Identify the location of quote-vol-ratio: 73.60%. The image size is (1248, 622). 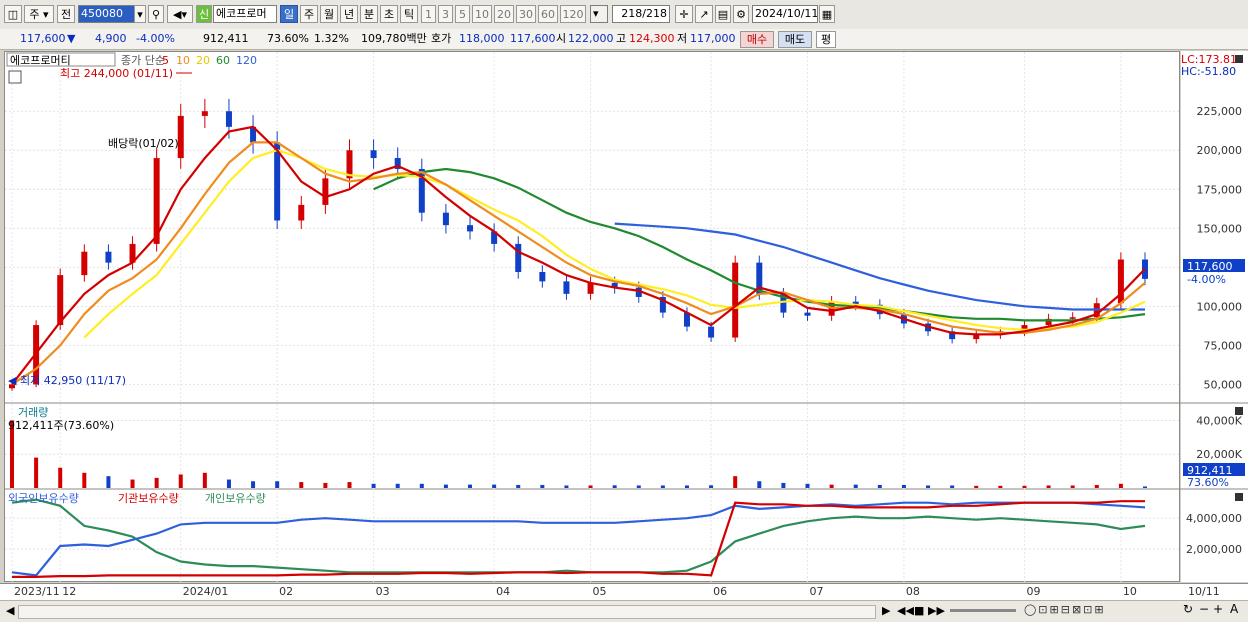
(288, 38).